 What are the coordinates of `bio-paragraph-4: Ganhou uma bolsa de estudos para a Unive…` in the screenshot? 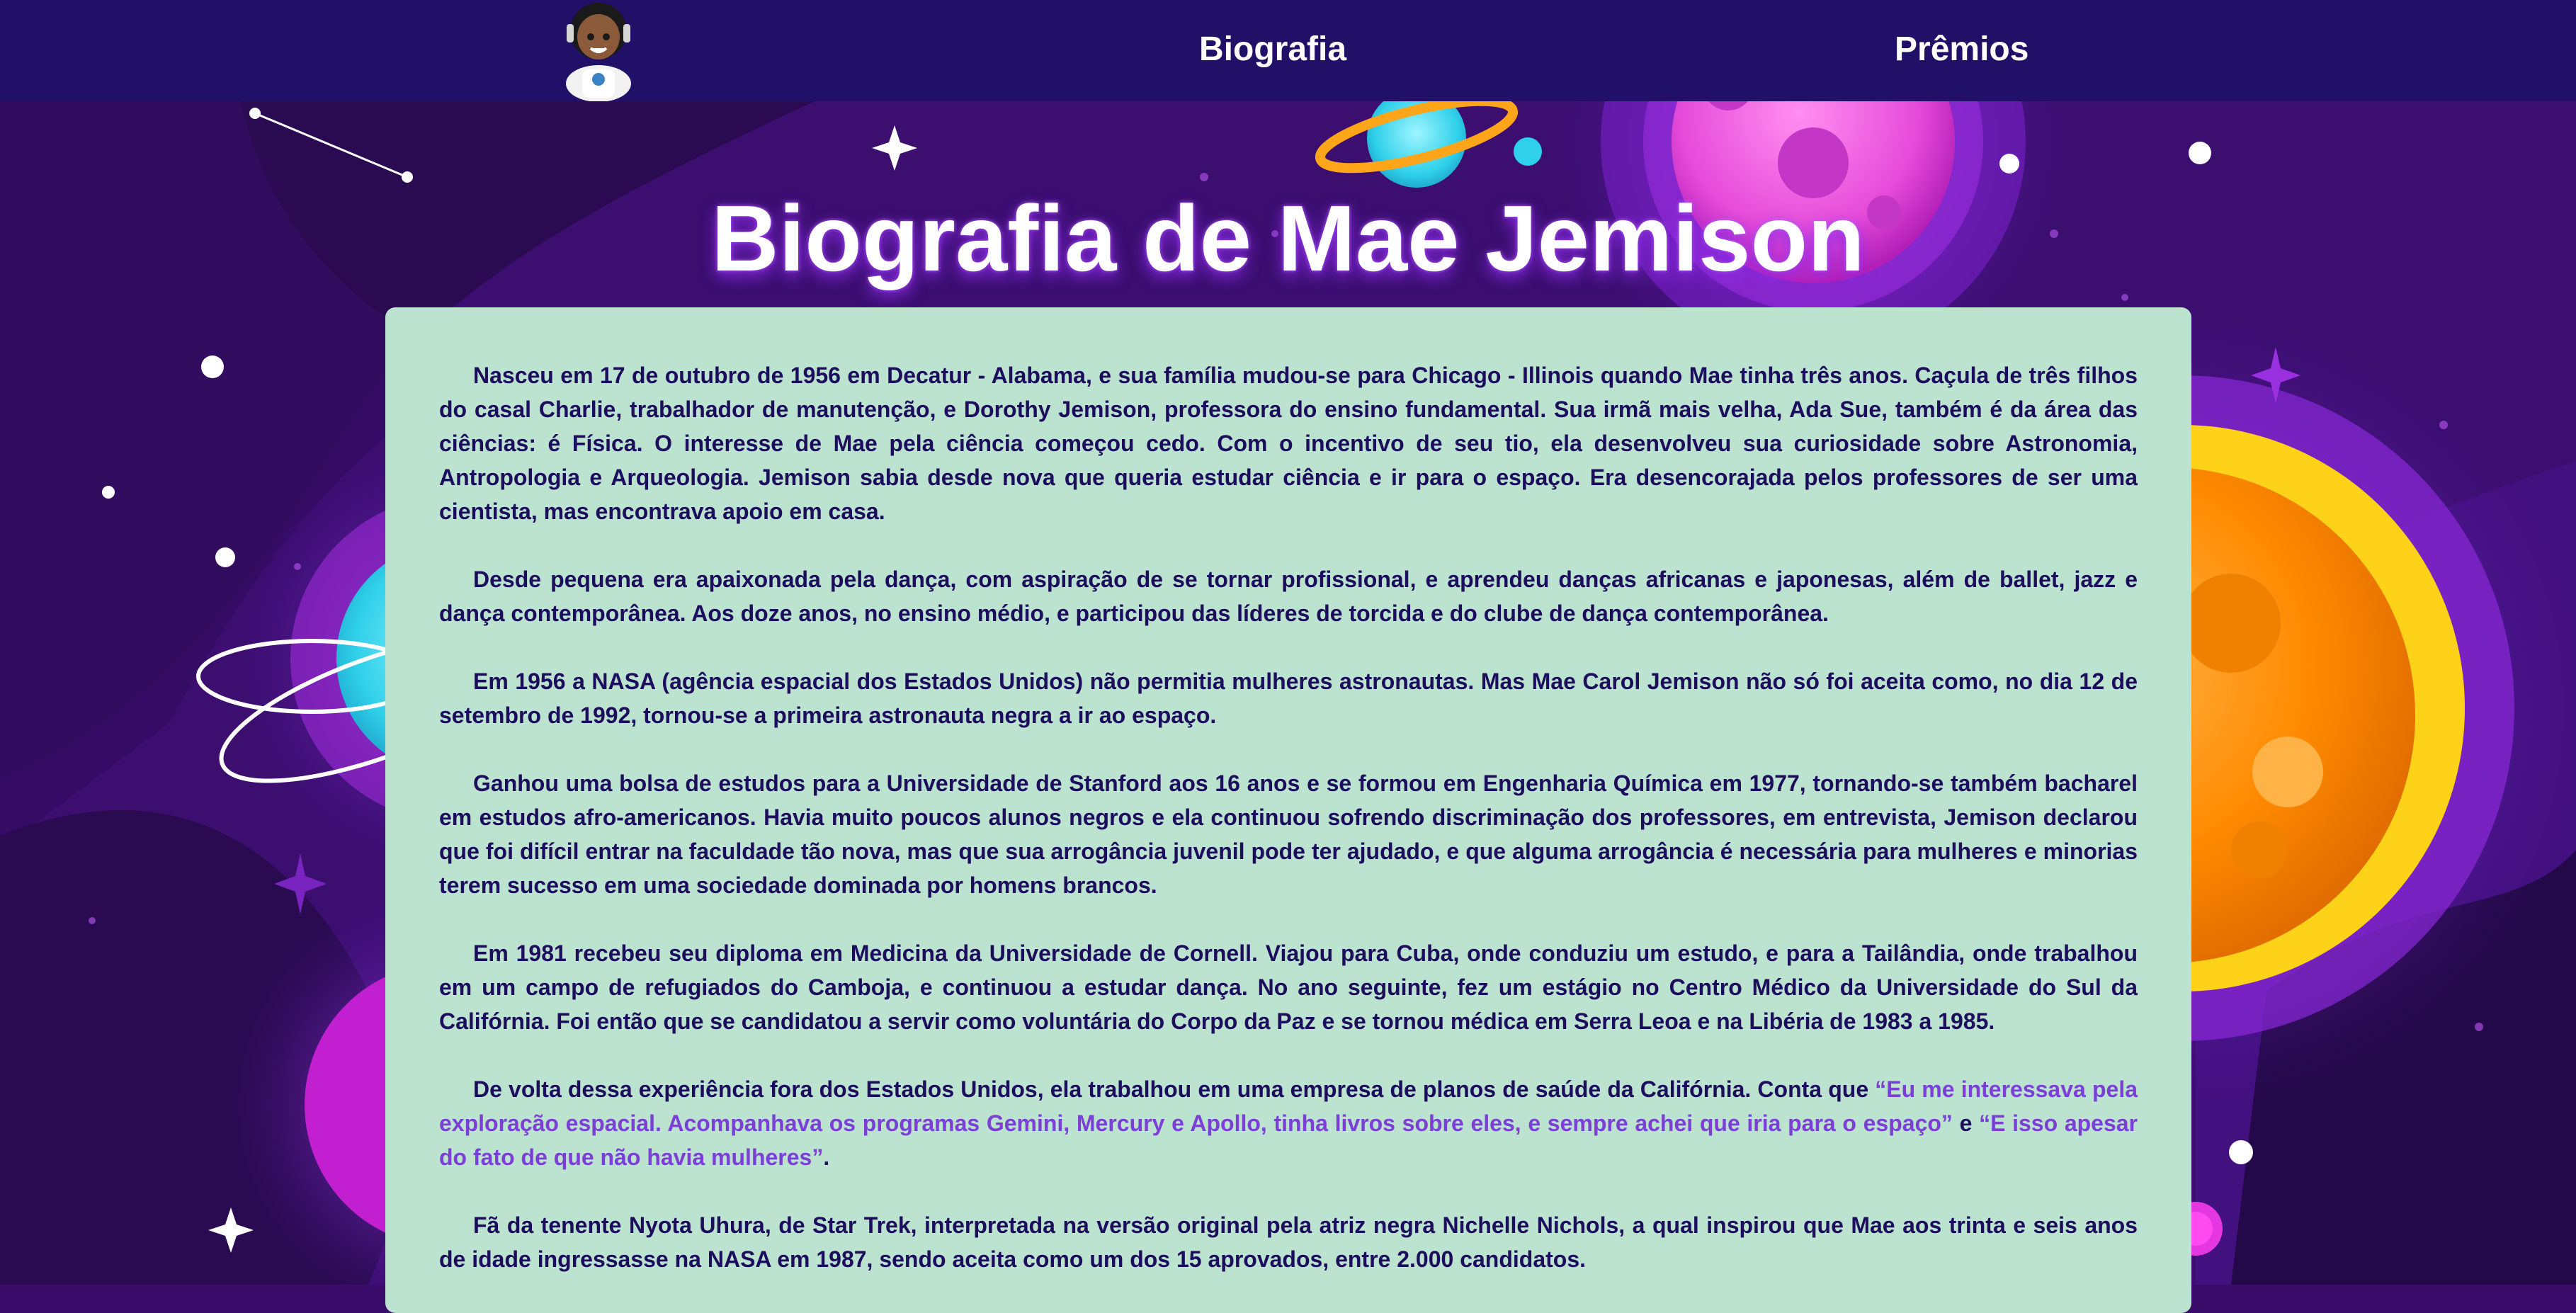 It's located at (1288, 834).